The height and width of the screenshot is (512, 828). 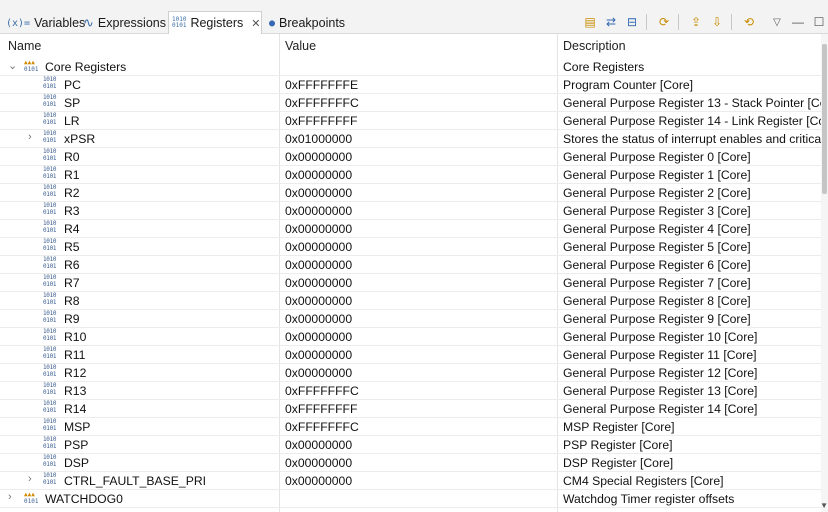 I want to click on register-value: 0x01000000, so click(x=318, y=139).